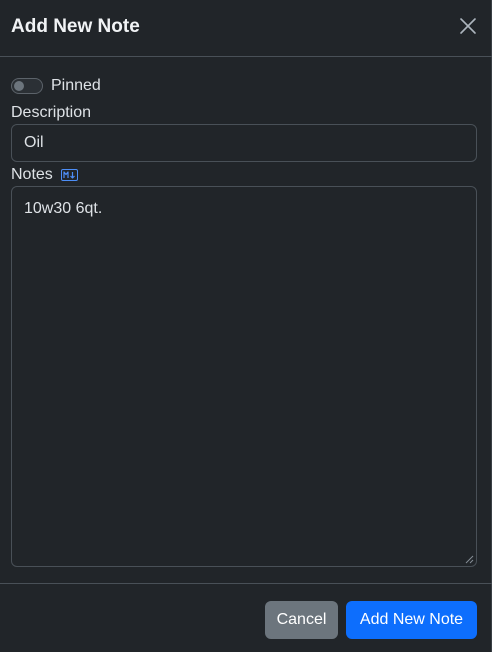 Image resolution: width=492 pixels, height=652 pixels. Describe the element at coordinates (469, 559) in the screenshot. I see `resize-handle-icon` at that location.